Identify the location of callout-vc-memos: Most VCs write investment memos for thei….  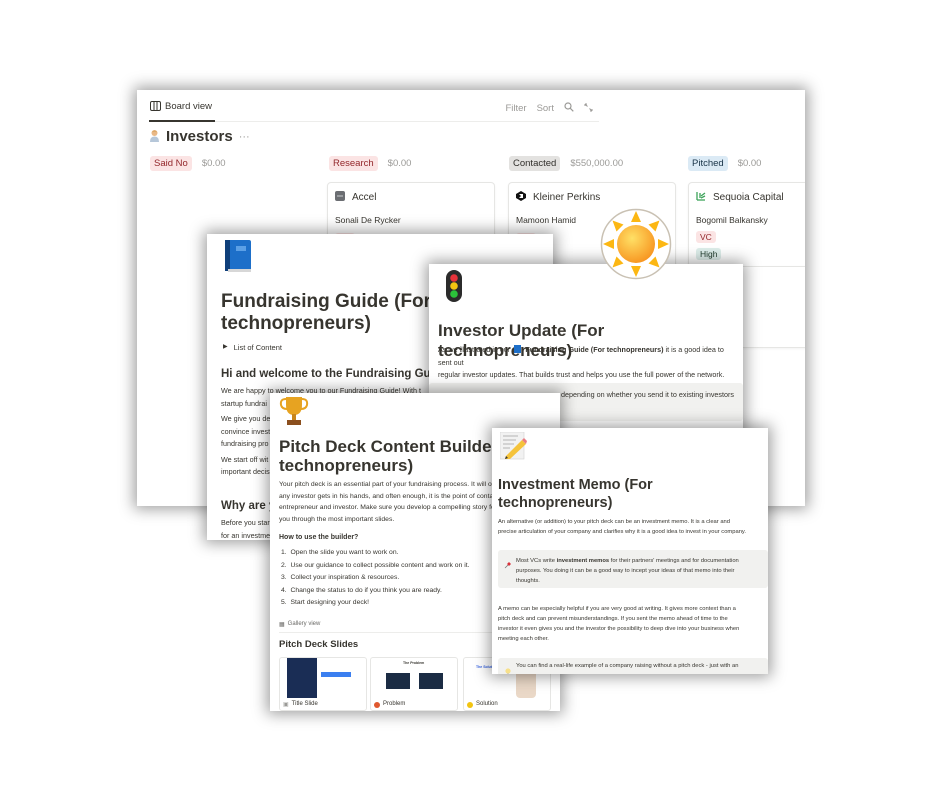
(633, 569).